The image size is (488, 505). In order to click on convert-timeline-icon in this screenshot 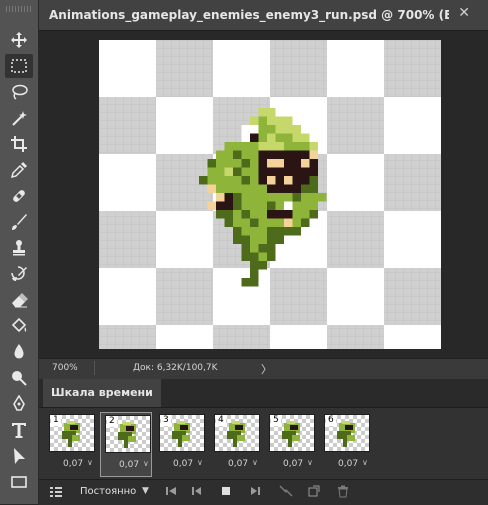, I will do `click(56, 492)`.